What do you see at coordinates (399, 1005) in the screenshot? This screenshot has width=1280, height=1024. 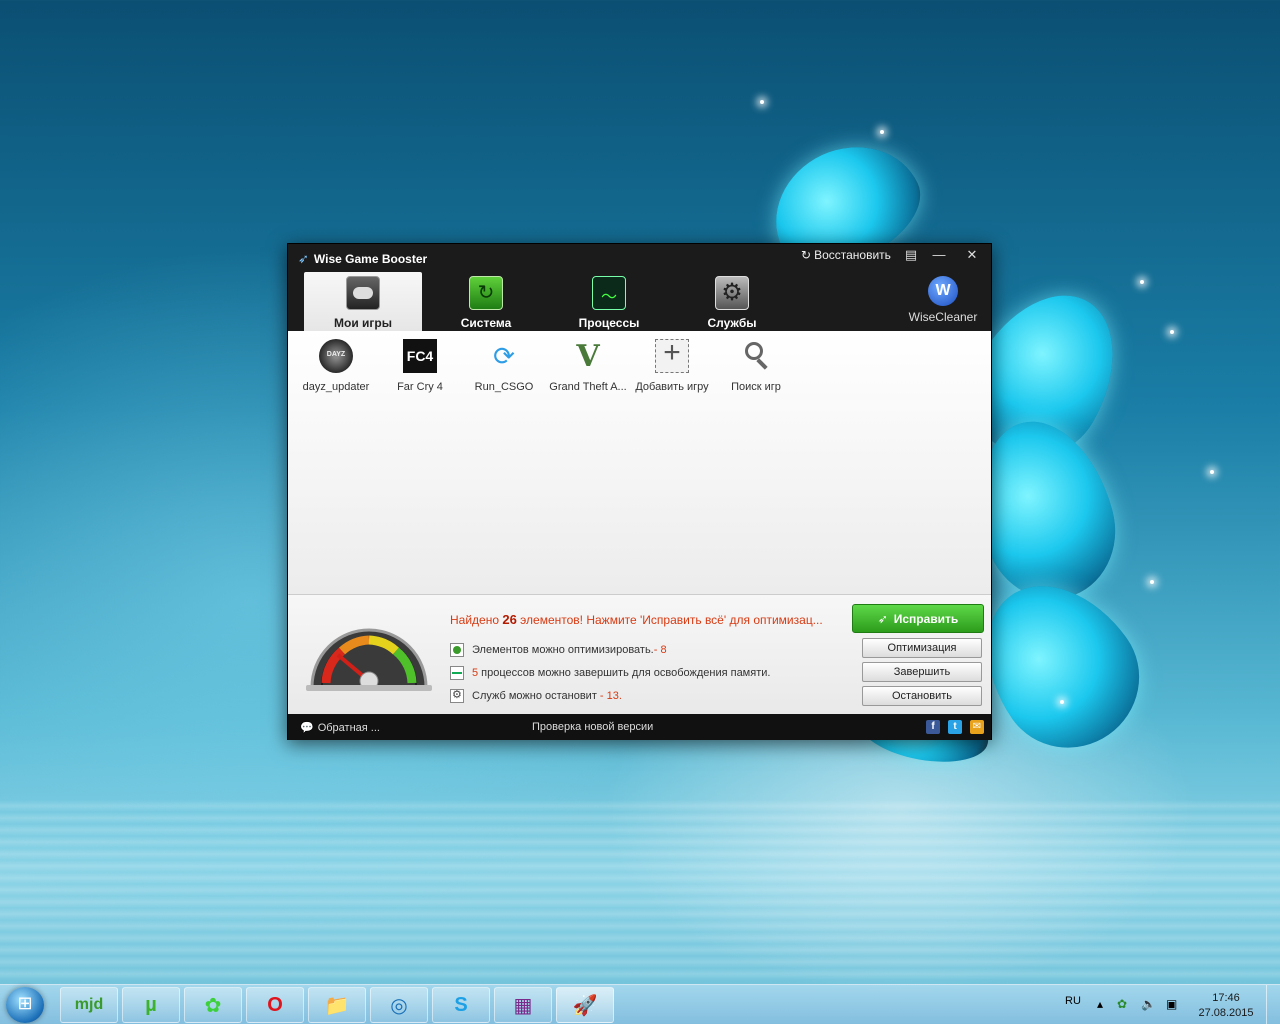 I see `taskbar-app-media: ◎` at bounding box center [399, 1005].